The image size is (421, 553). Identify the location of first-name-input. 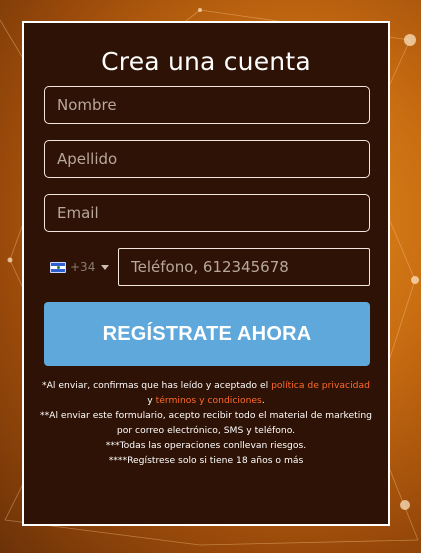
(207, 105).